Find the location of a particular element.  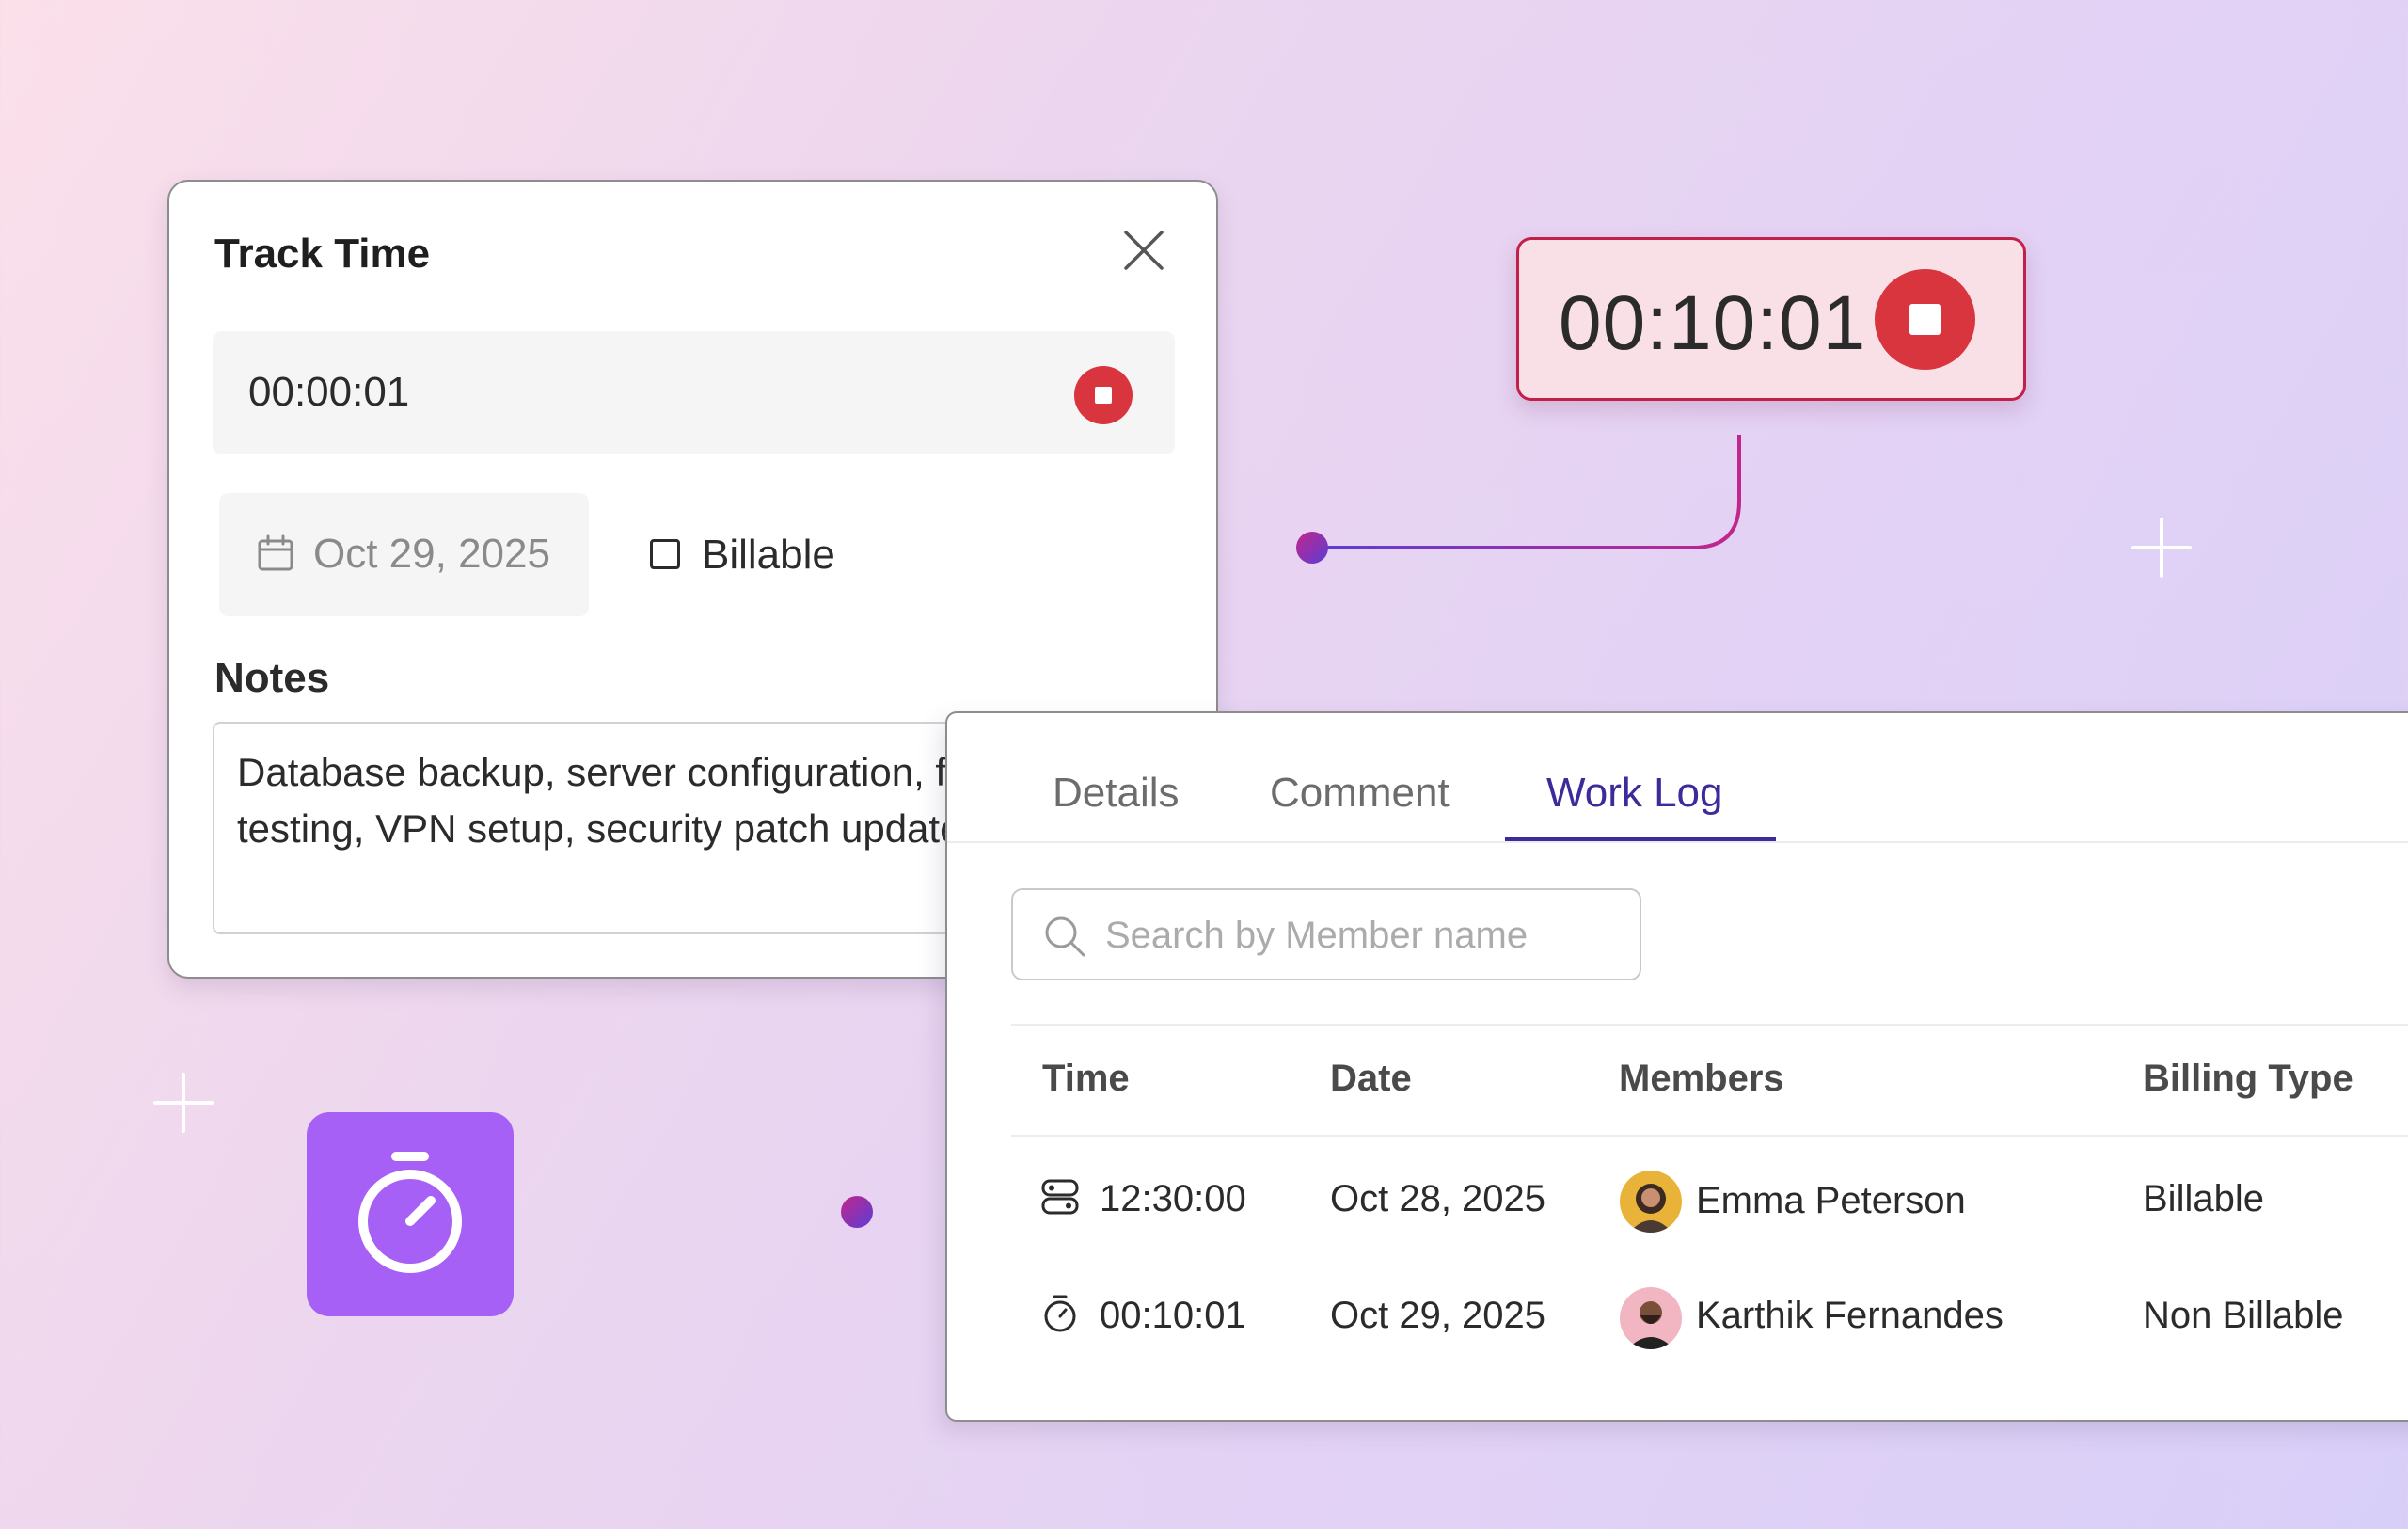

column-header-members: Members is located at coordinates (1702, 1078).